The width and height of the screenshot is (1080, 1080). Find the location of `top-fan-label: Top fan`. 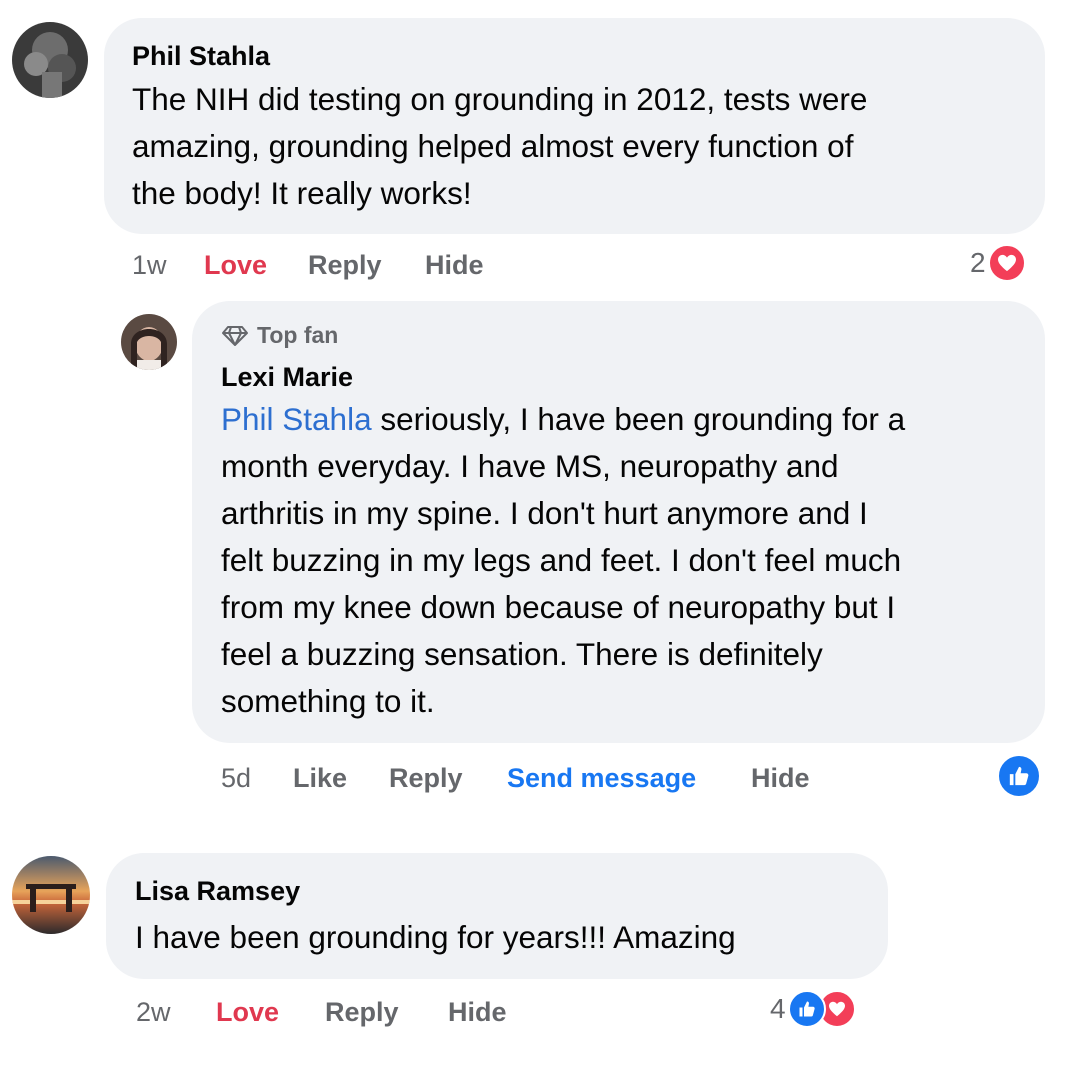

top-fan-label: Top fan is located at coordinates (298, 335).